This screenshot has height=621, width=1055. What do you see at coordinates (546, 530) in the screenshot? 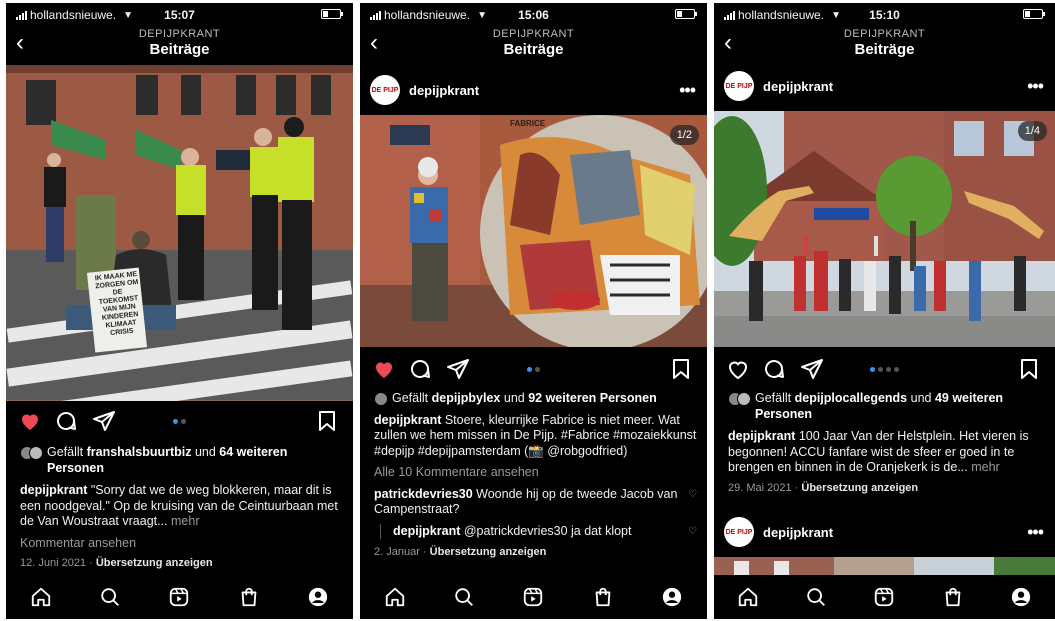
I see `reply-text: @patrickdevries30 ja dat klopt` at bounding box center [546, 530].